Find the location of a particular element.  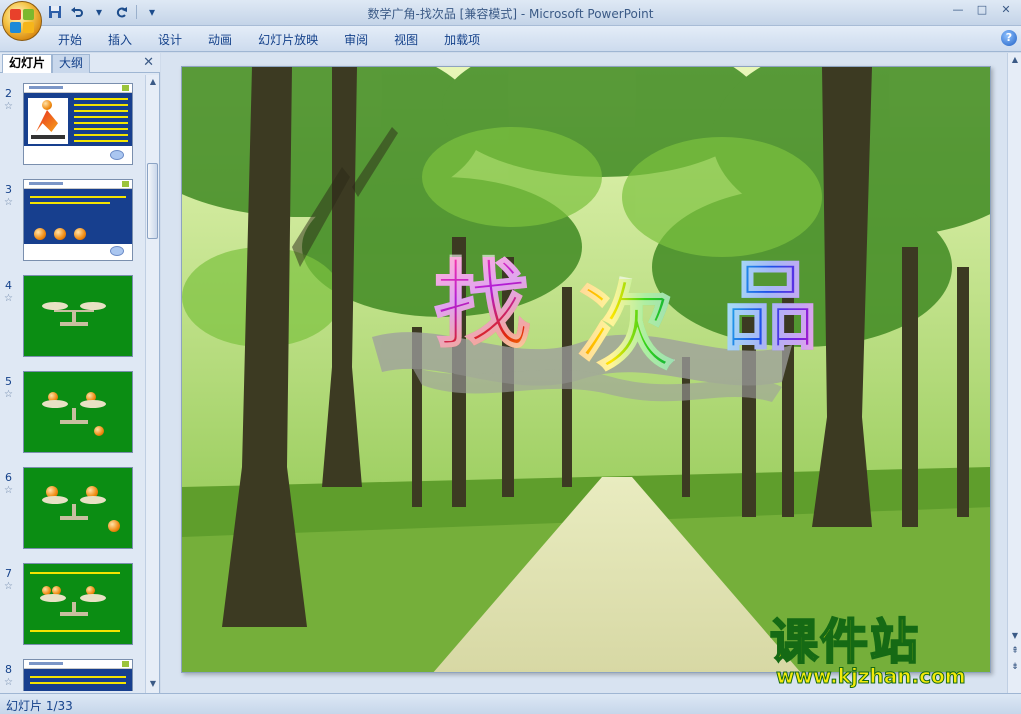

slide-number: 3 is located at coordinates (8, 189).